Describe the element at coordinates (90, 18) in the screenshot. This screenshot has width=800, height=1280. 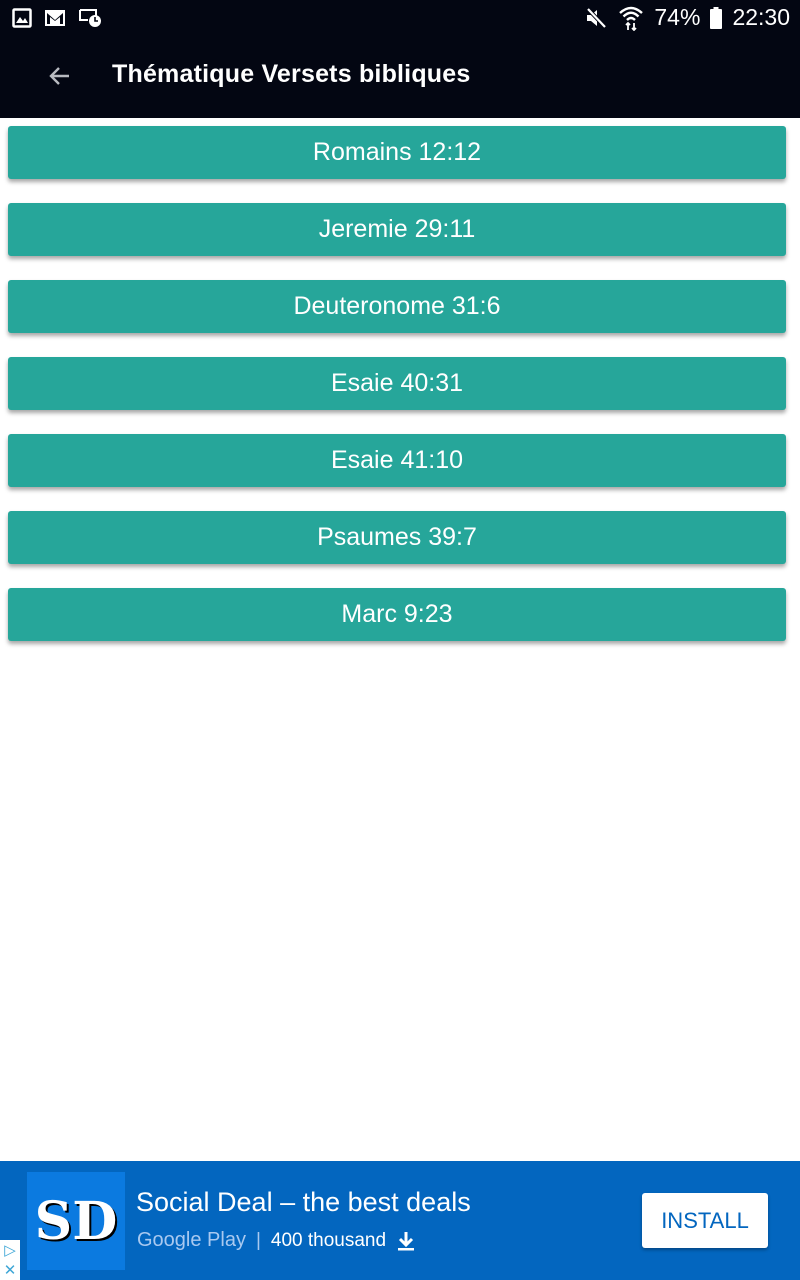
I see `screen-timer-icon` at that location.